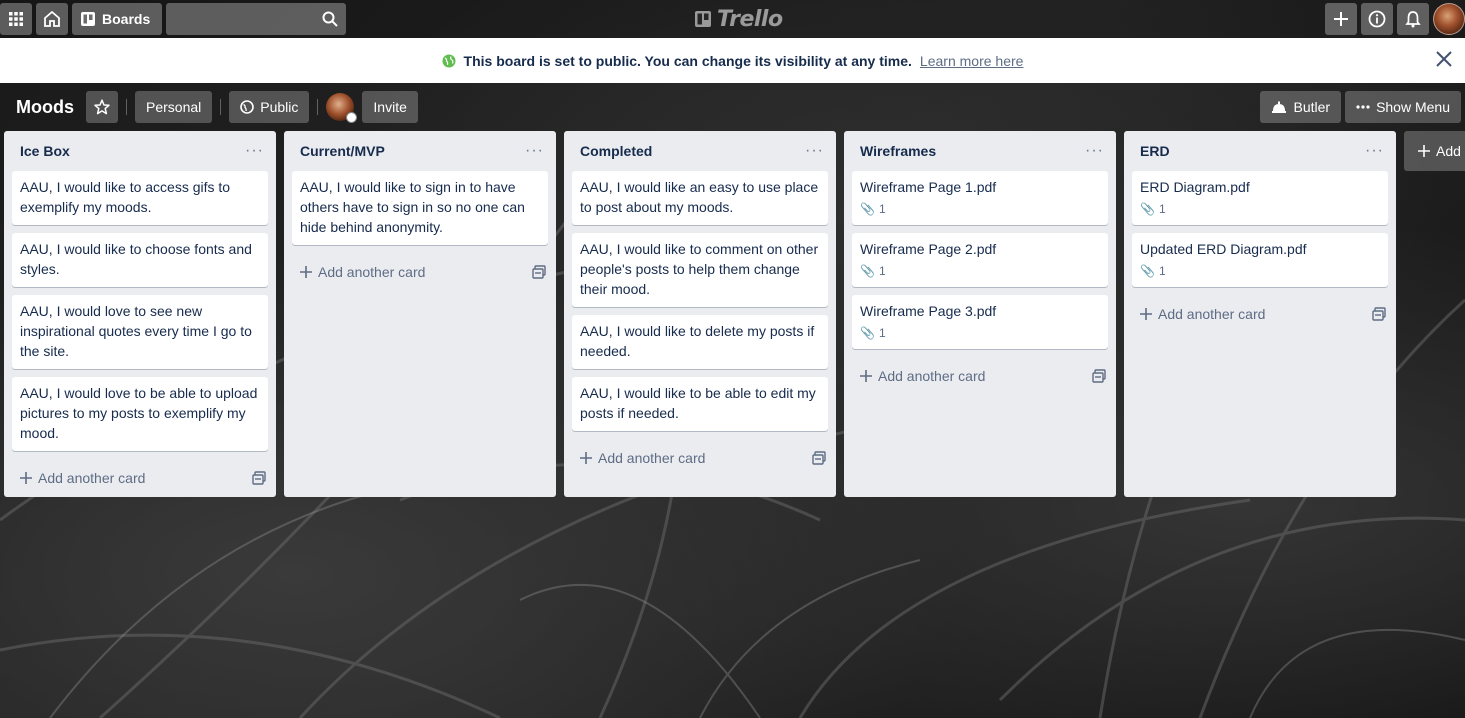  Describe the element at coordinates (1434, 151) in the screenshot. I see `add-list-button: Add` at that location.